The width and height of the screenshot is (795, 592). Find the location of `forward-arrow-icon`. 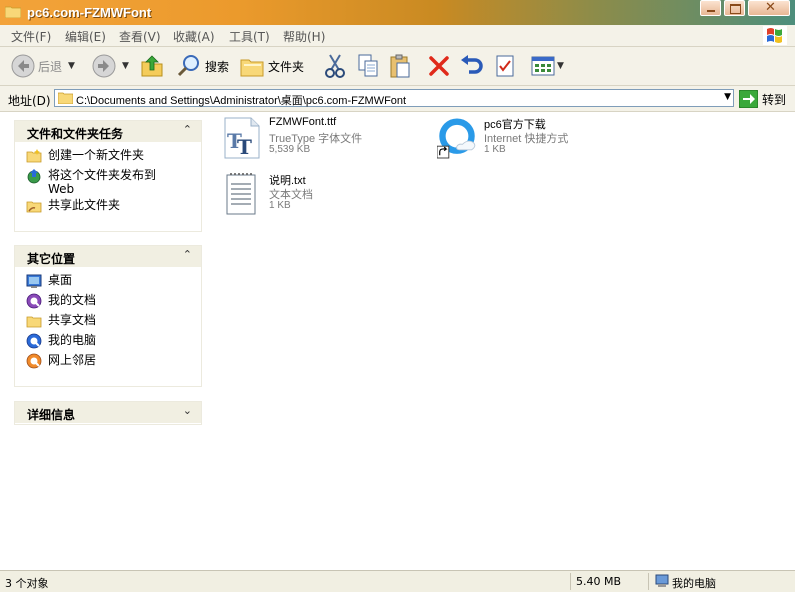

forward-arrow-icon is located at coordinates (104, 66).